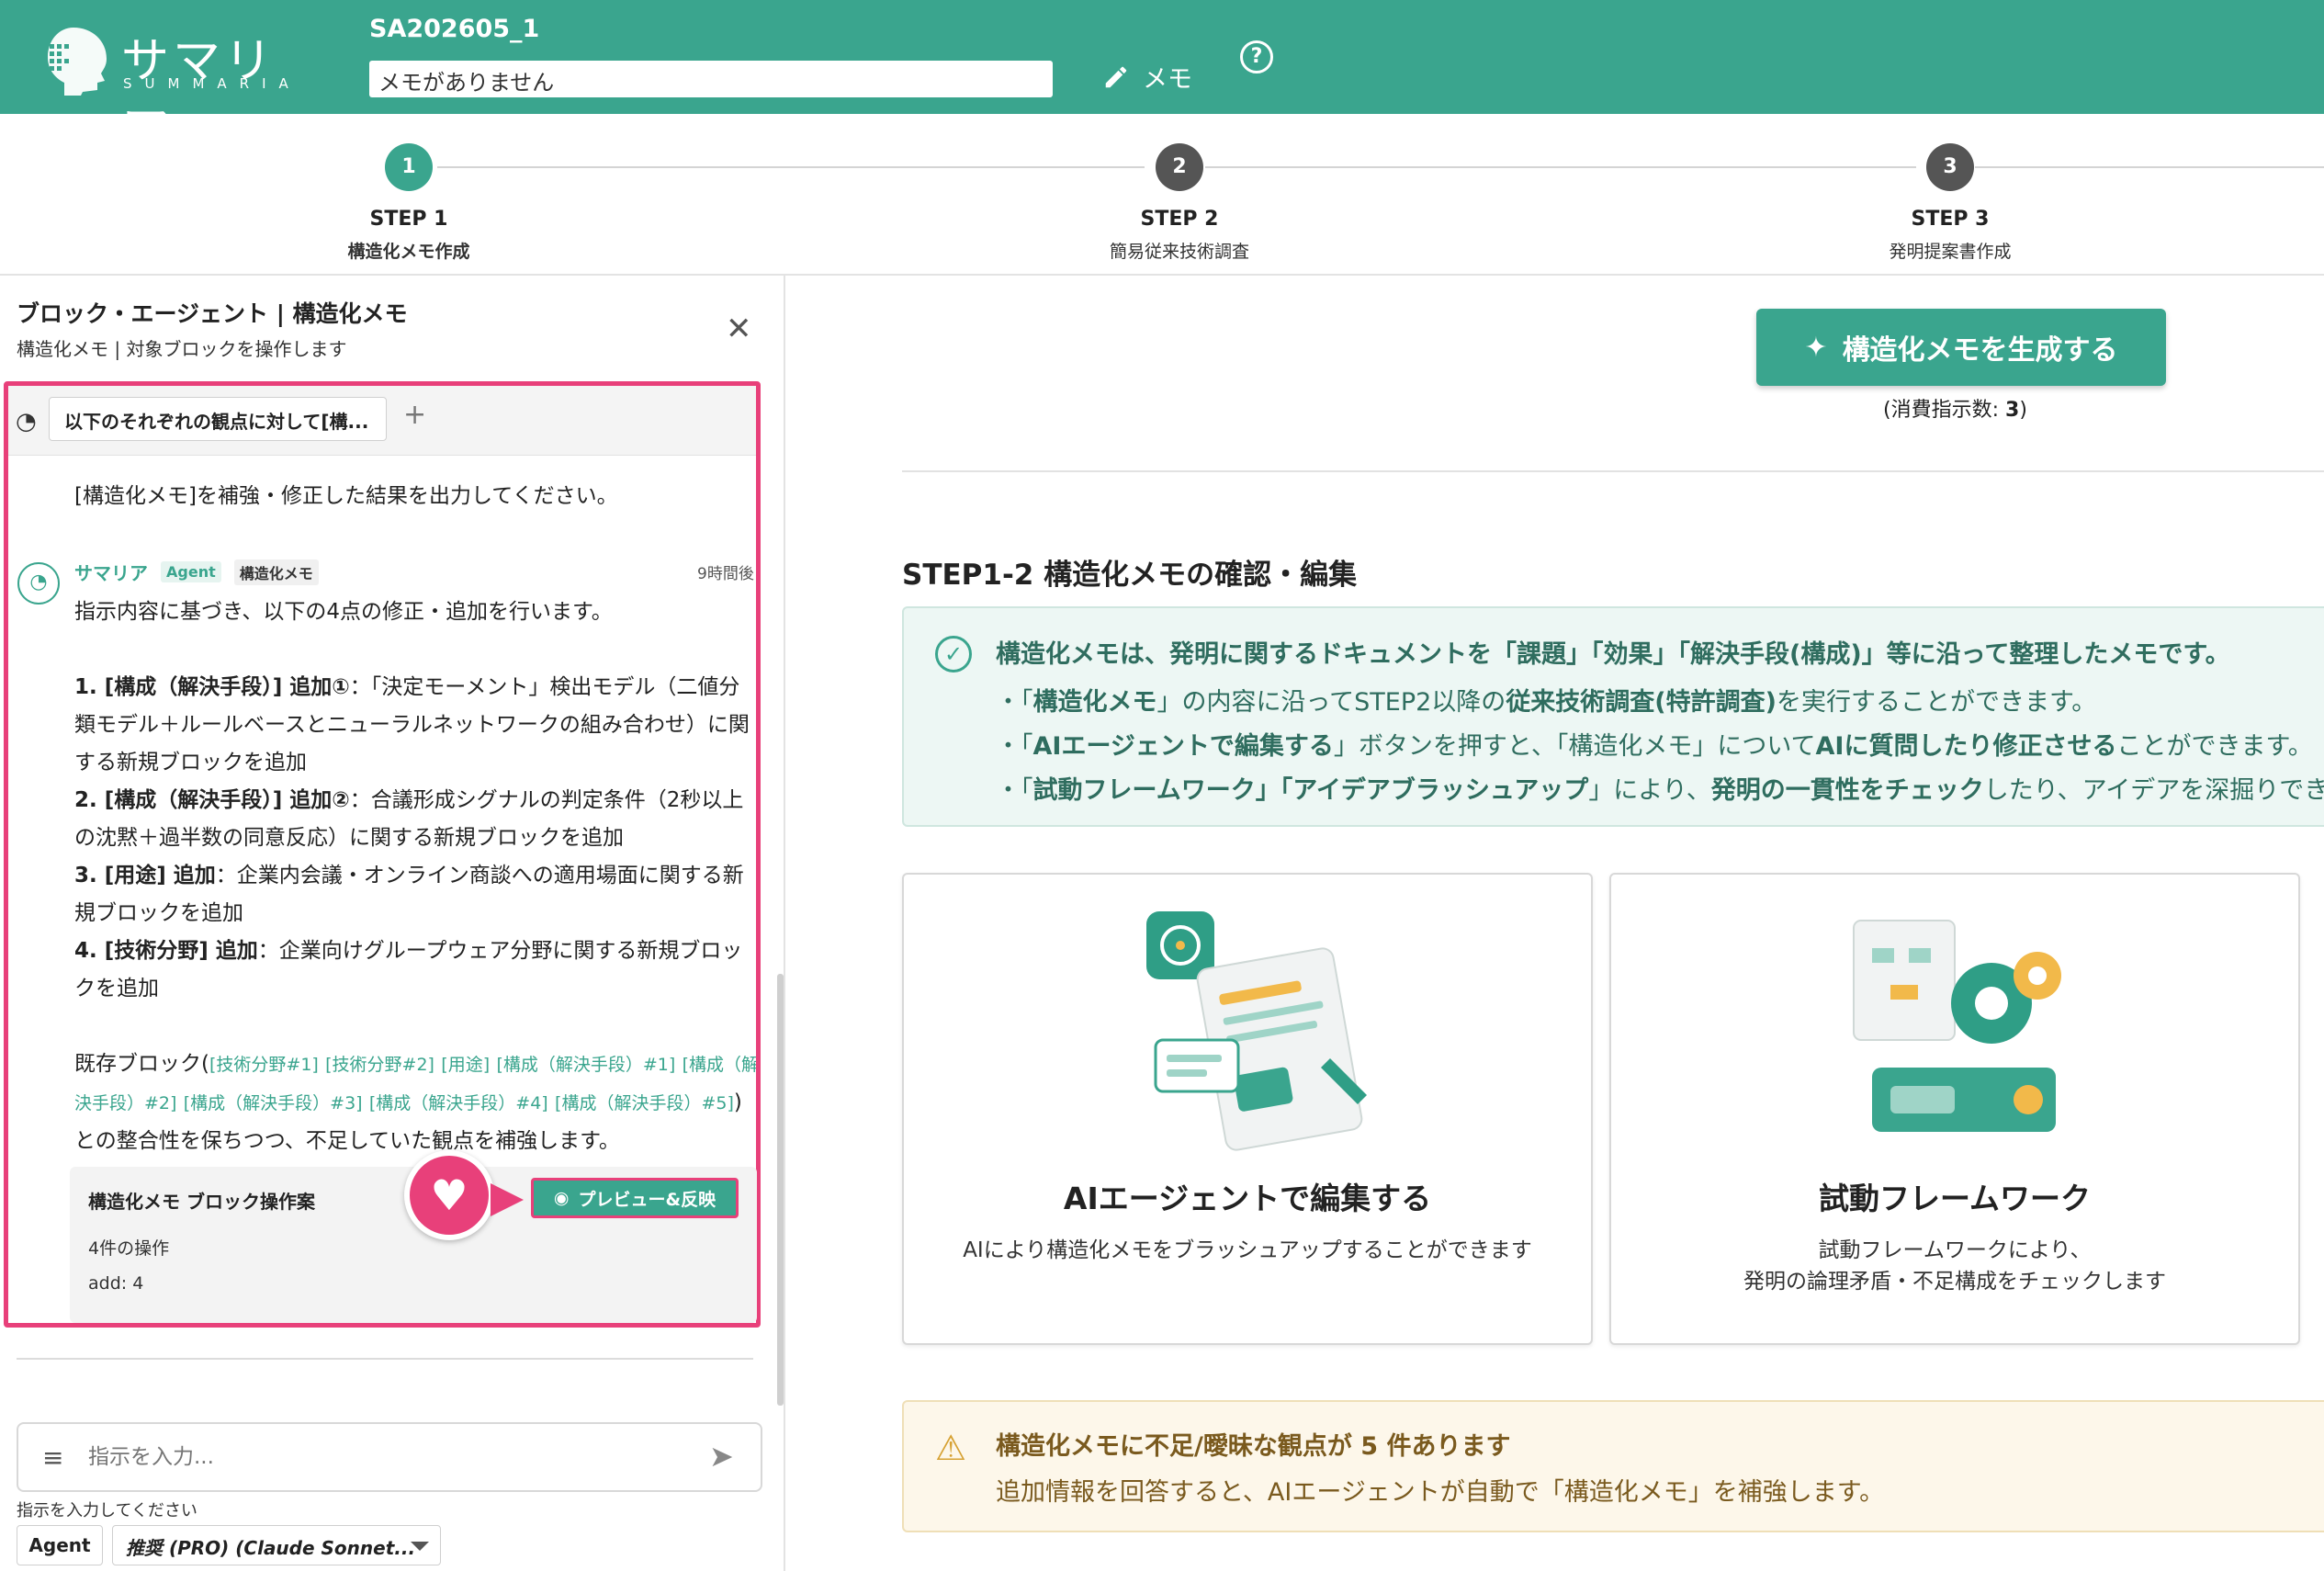  Describe the element at coordinates (382, 1457) in the screenshot. I see `instruction-input` at that location.